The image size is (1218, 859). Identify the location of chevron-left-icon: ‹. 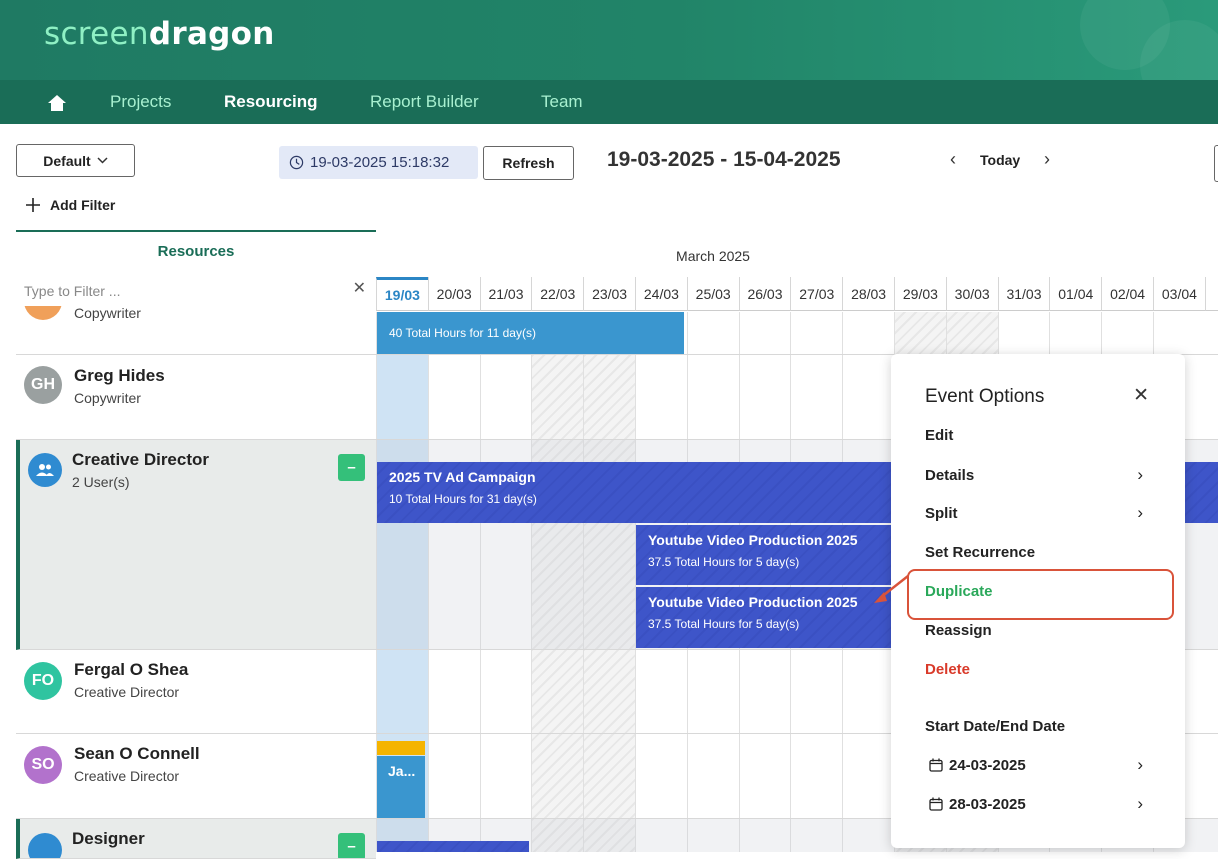
(953, 159).